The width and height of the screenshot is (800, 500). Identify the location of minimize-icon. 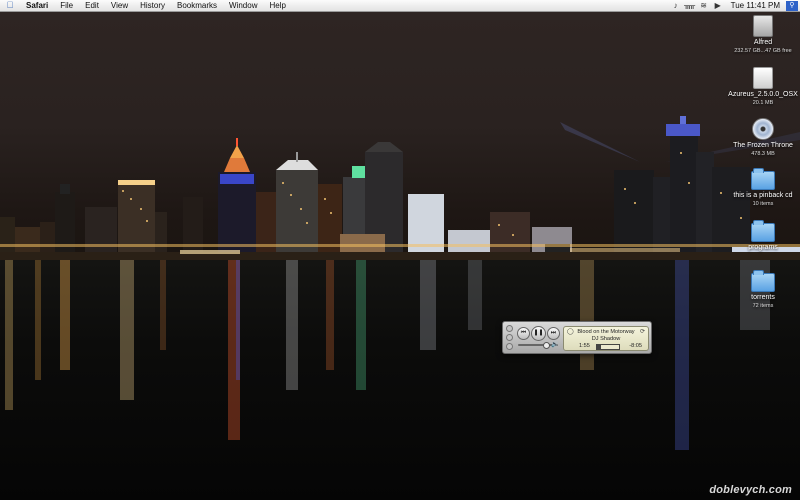
(509, 337).